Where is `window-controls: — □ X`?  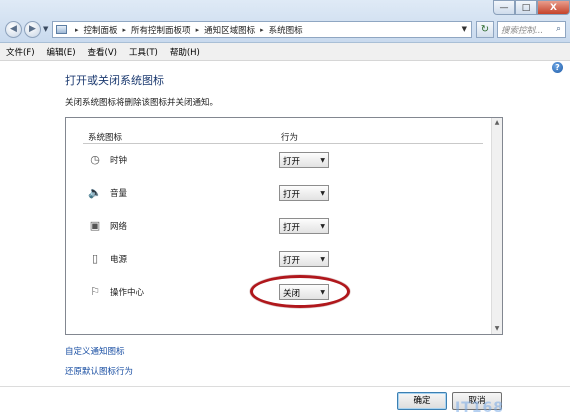
window-controls: — □ X is located at coordinates (531, 8).